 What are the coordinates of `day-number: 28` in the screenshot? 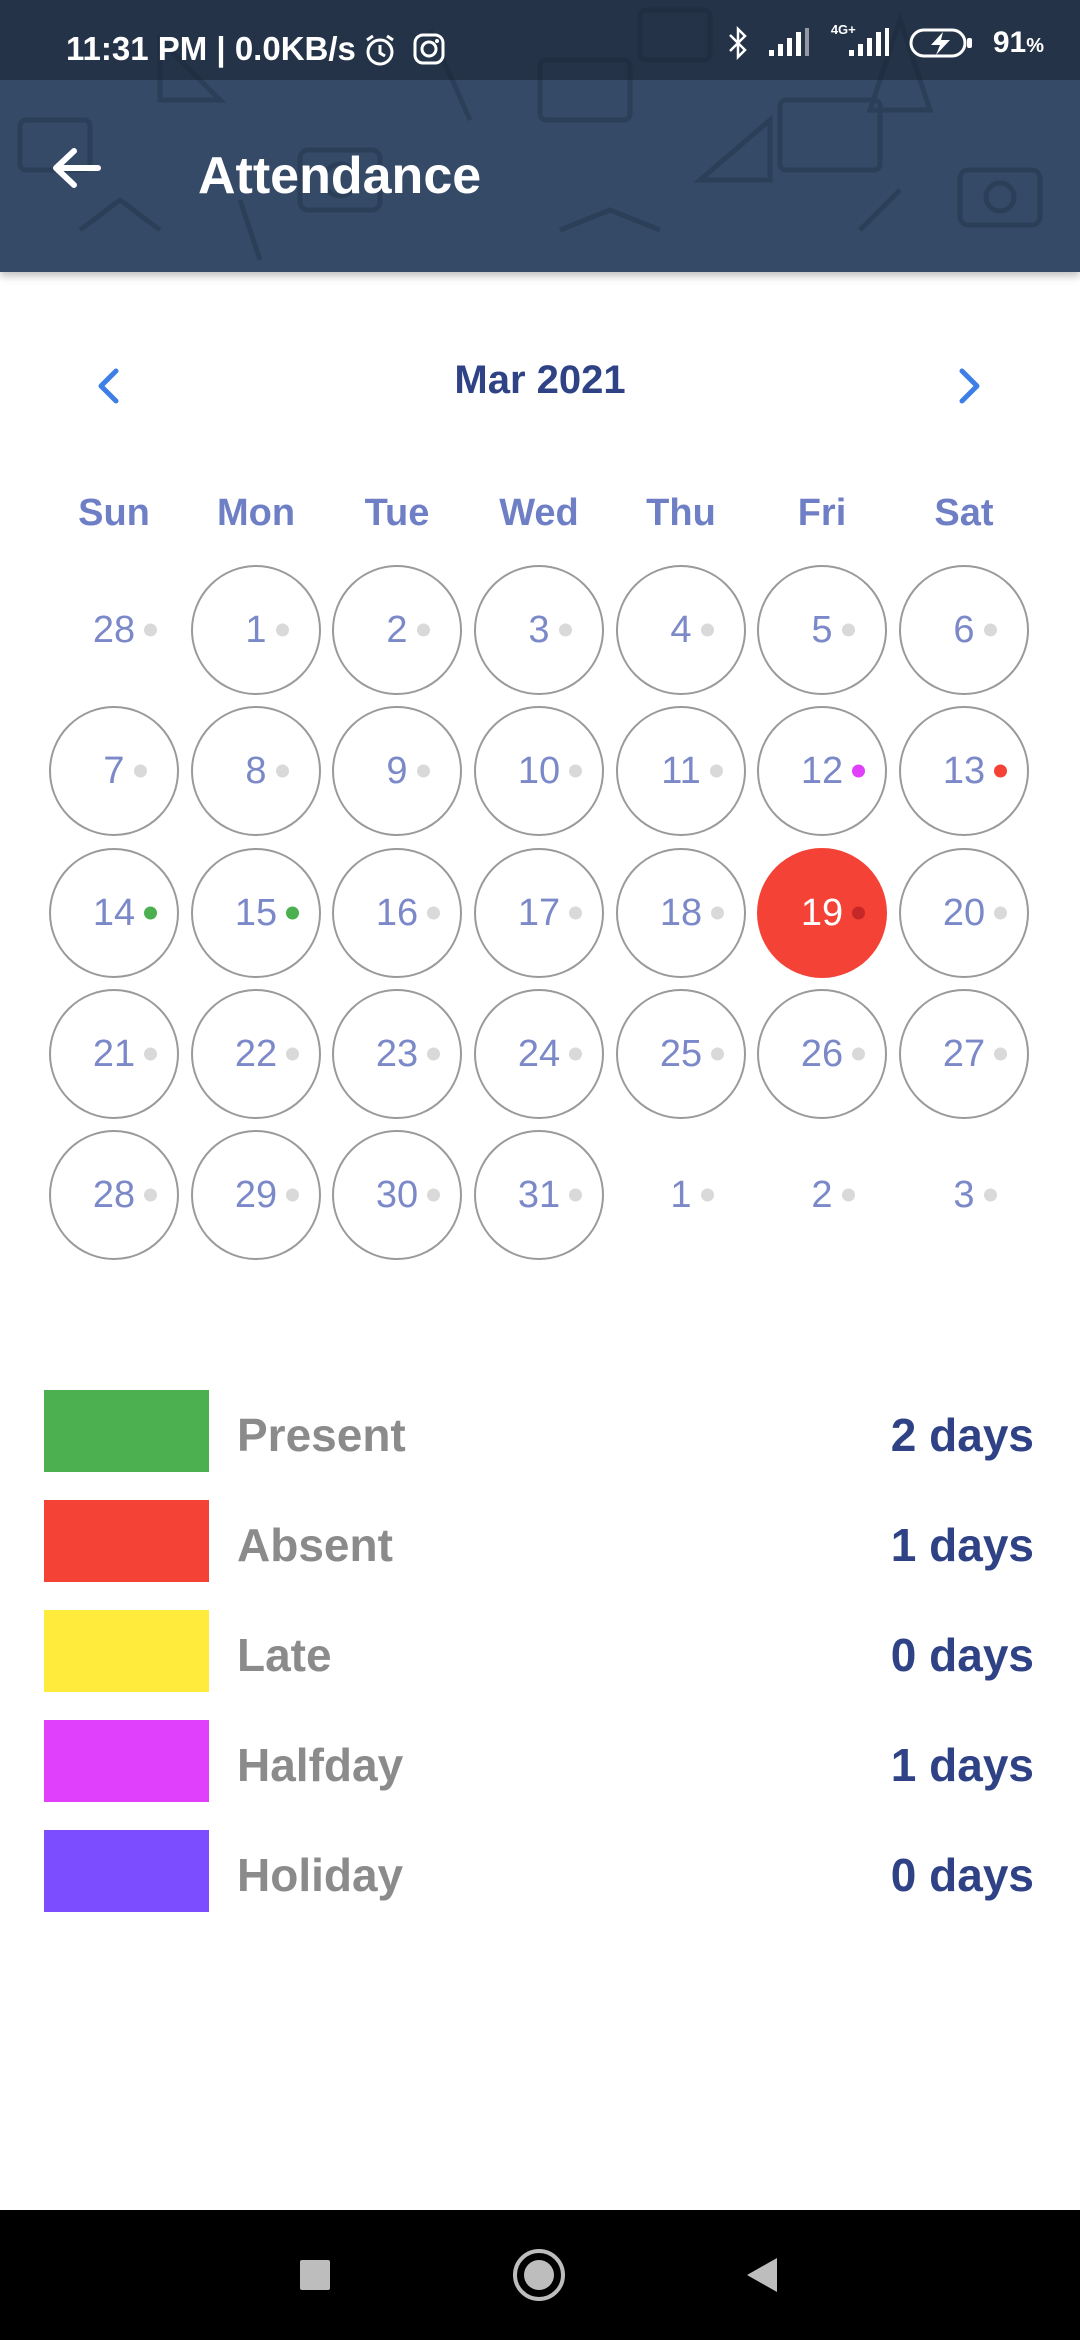 It's located at (125, 1195).